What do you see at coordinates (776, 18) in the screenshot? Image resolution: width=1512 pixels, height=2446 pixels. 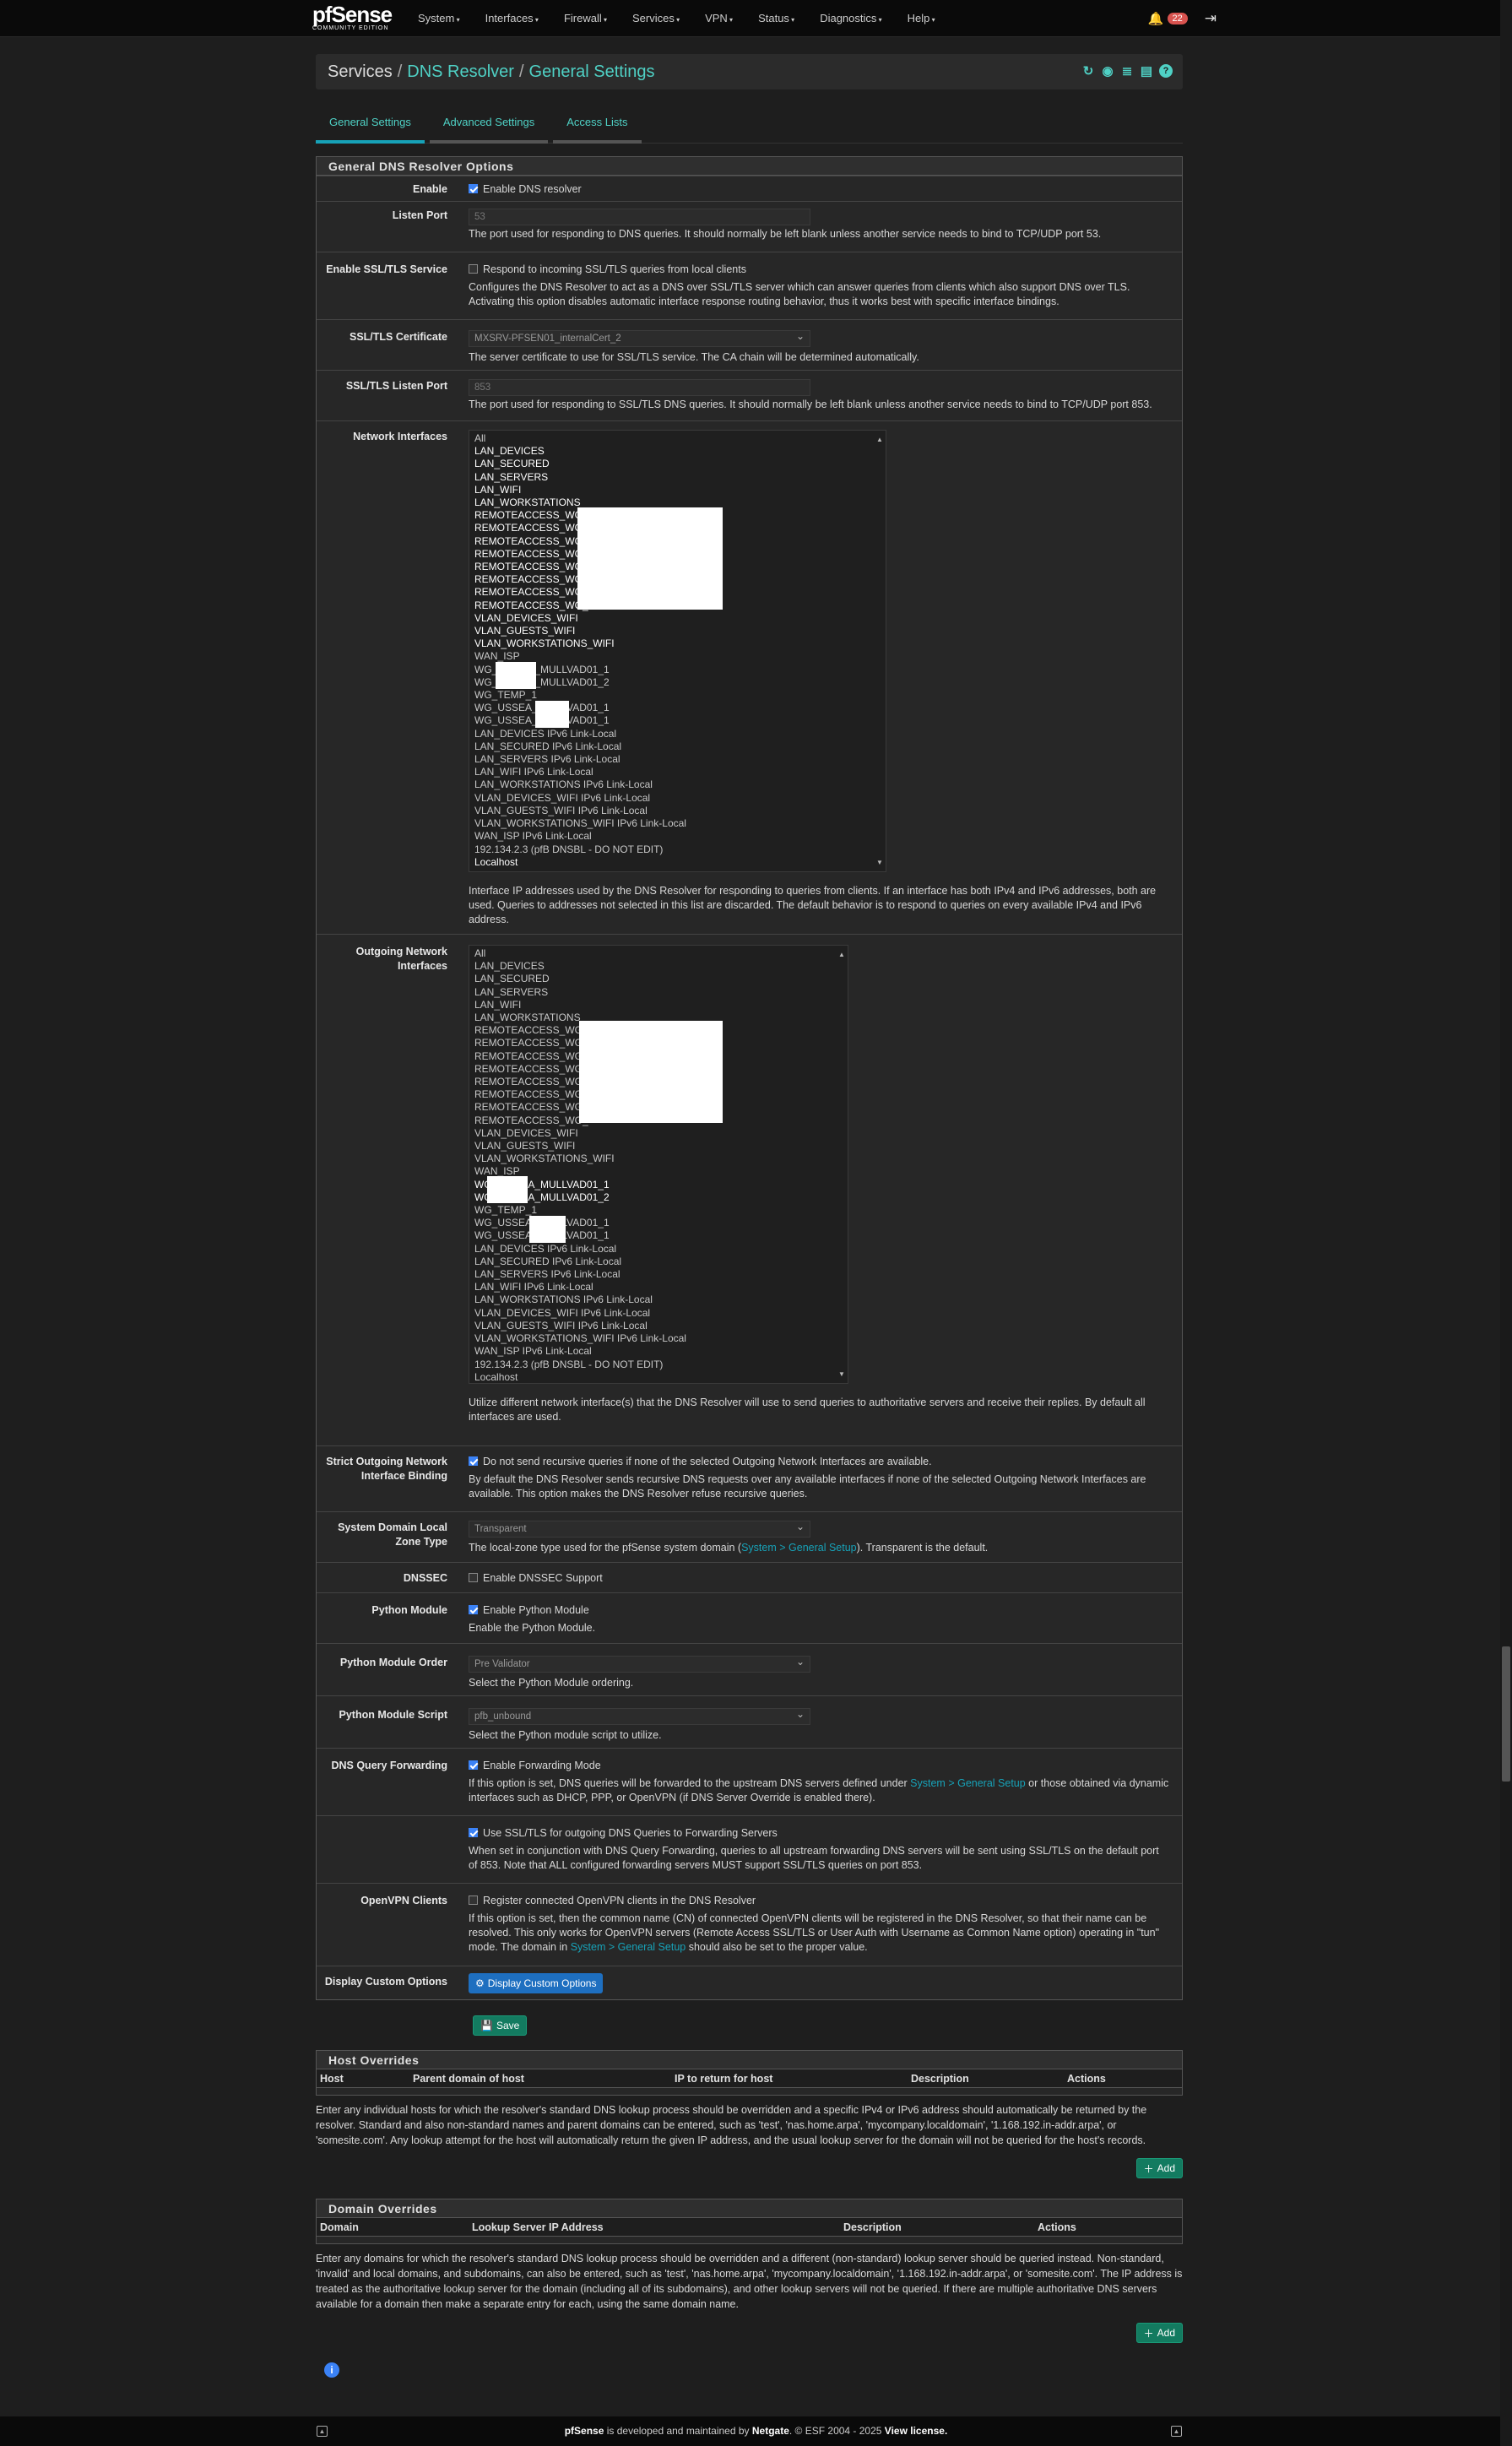 I see `nav-status: Status` at bounding box center [776, 18].